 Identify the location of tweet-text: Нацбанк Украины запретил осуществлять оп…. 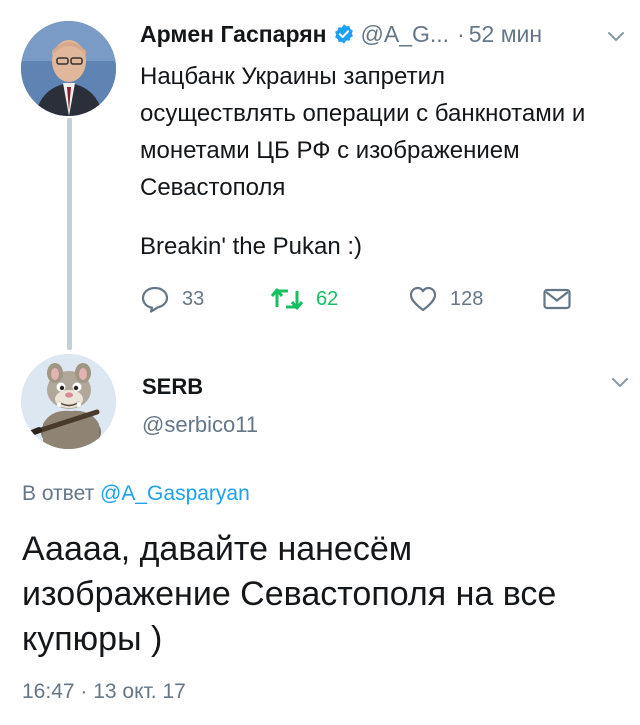
(363, 132).